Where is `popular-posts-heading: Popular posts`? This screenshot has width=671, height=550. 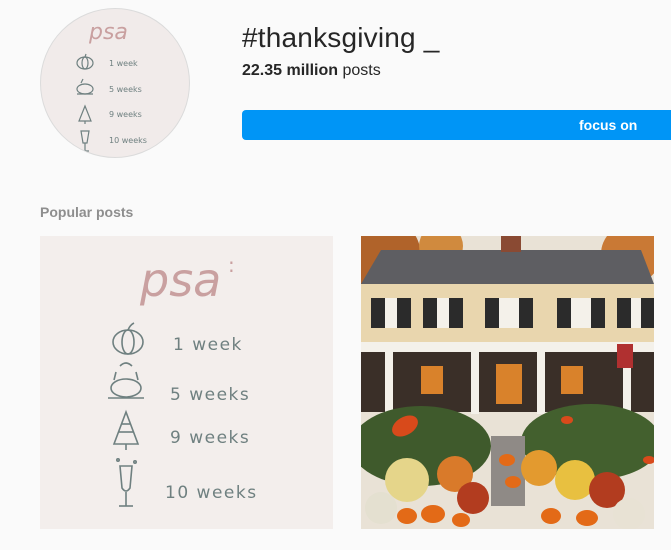
popular-posts-heading: Popular posts is located at coordinates (87, 212).